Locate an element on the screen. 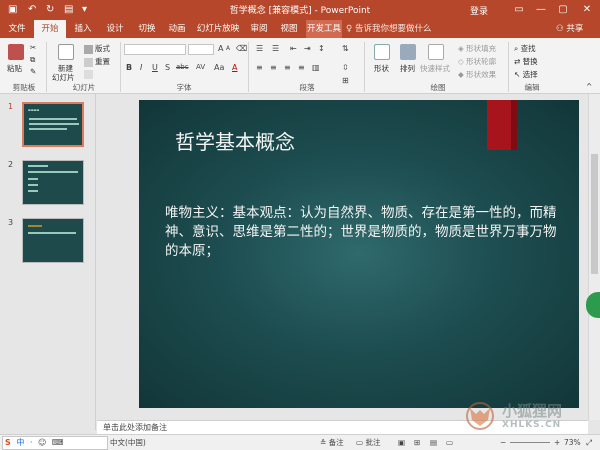 The image size is (600, 450). zoom-in-icon: + is located at coordinates (557, 443).